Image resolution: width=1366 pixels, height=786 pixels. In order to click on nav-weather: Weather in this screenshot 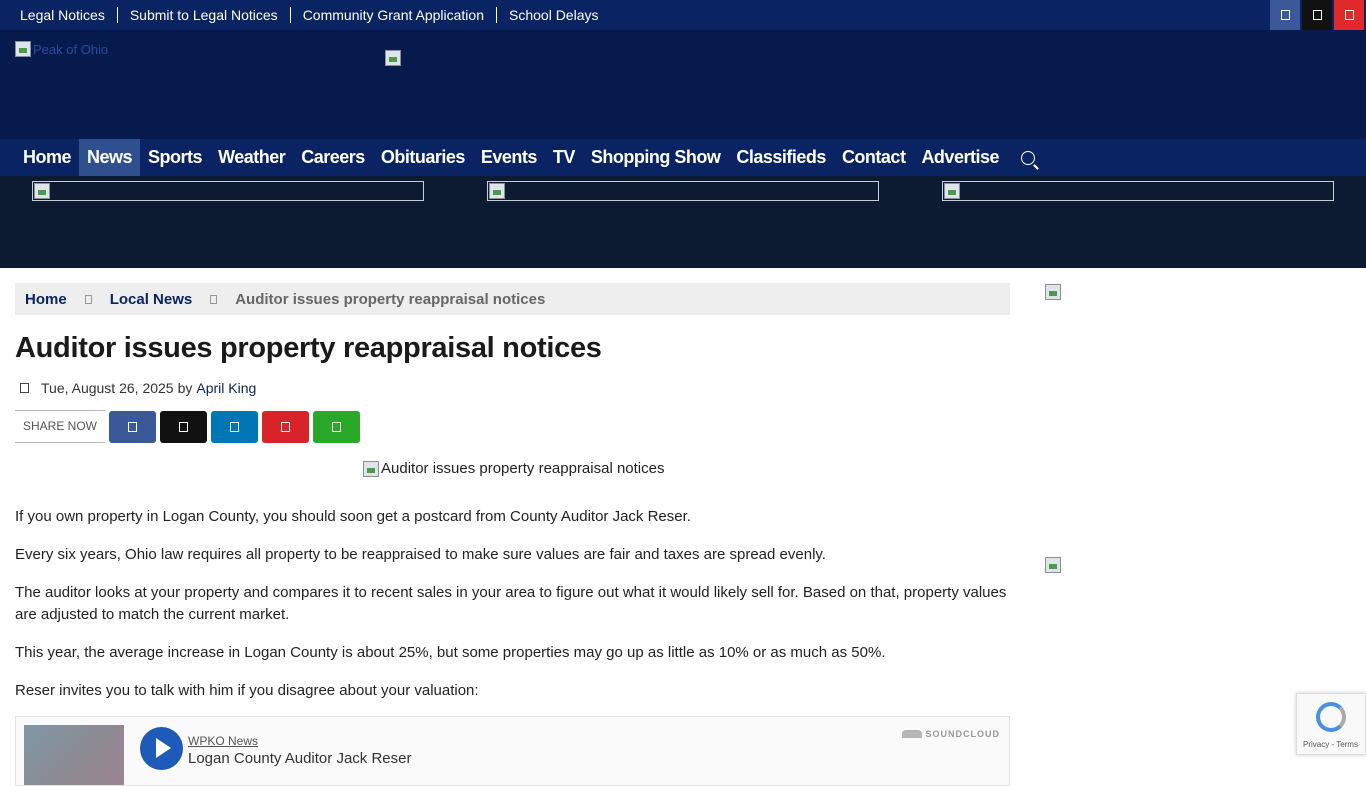, I will do `click(251, 157)`.